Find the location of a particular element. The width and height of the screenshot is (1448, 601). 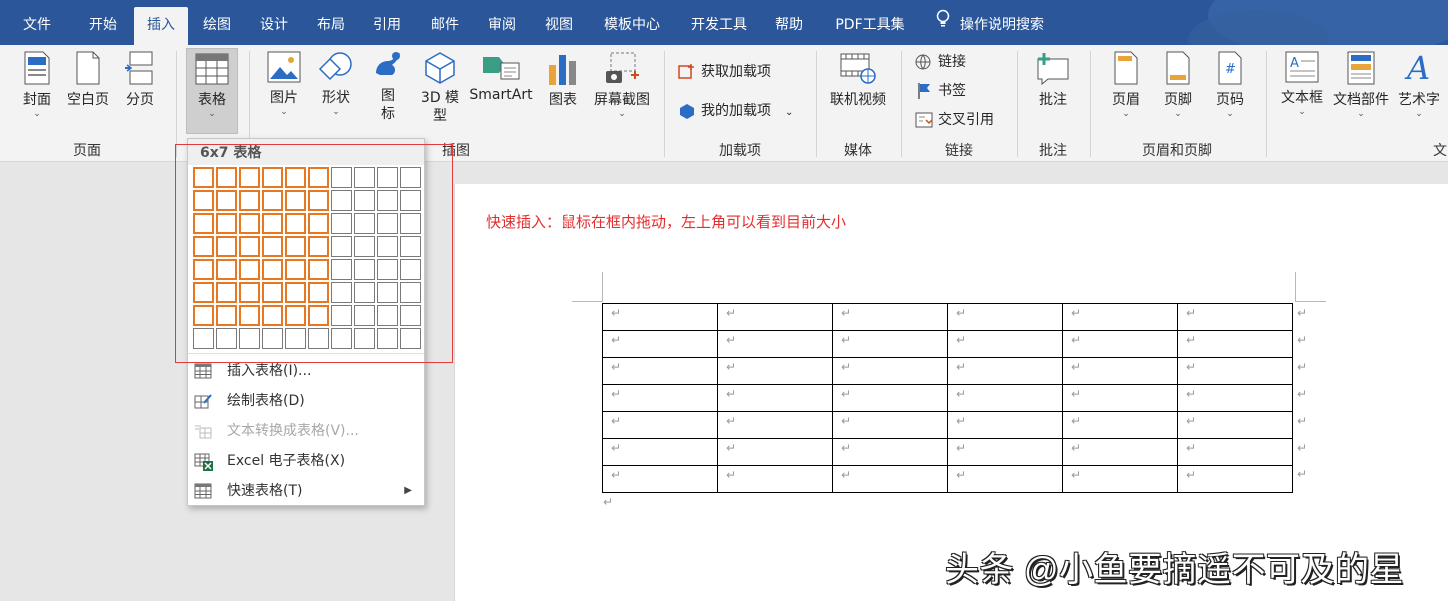

smartart-button: SmartArt is located at coordinates (501, 77).